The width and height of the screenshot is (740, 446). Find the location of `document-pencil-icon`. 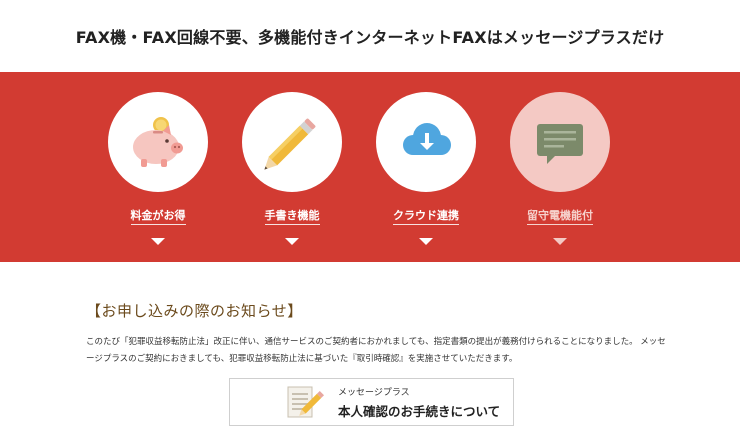

document-pencil-icon is located at coordinates (306, 402).